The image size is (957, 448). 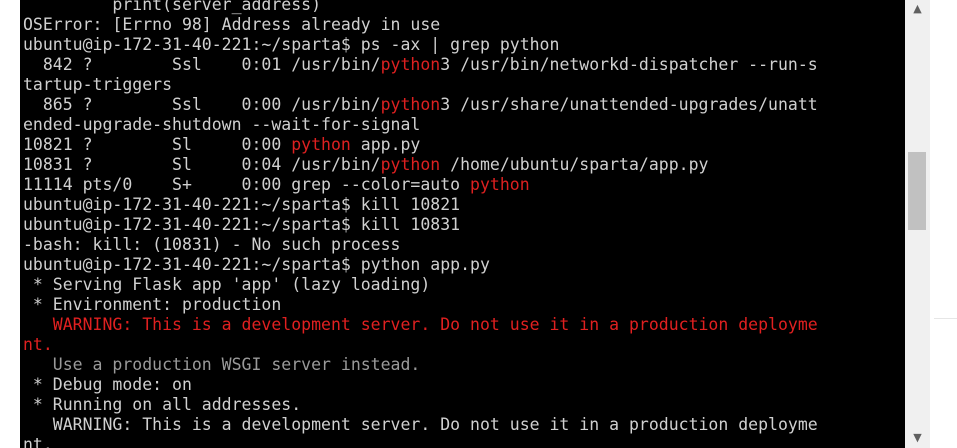 What do you see at coordinates (227, 284) in the screenshot?
I see `terminal-text: * Serving Flask app 'app' (lazy loading)` at bounding box center [227, 284].